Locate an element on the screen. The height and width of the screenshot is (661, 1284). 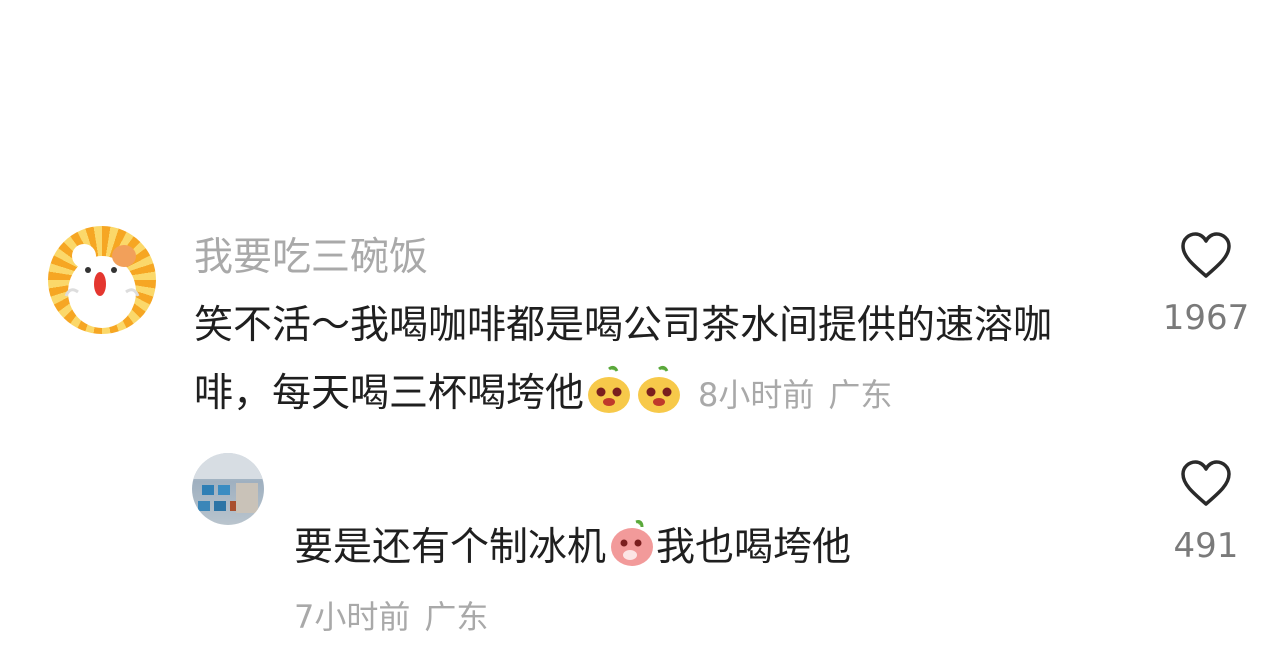
comment-body: 笑不活～我喝咖啡都是喝公司茶水间提供的速溶咖啡，每天喝三杯喝垮他 8小时前 广东 is located at coordinates (654, 360).